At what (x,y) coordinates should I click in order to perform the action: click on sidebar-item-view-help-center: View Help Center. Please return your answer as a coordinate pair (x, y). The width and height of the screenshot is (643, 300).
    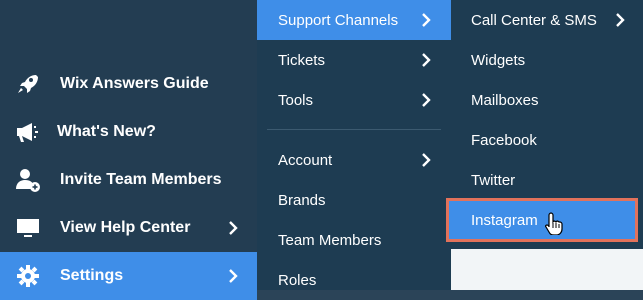
    Looking at the image, I should click on (128, 228).